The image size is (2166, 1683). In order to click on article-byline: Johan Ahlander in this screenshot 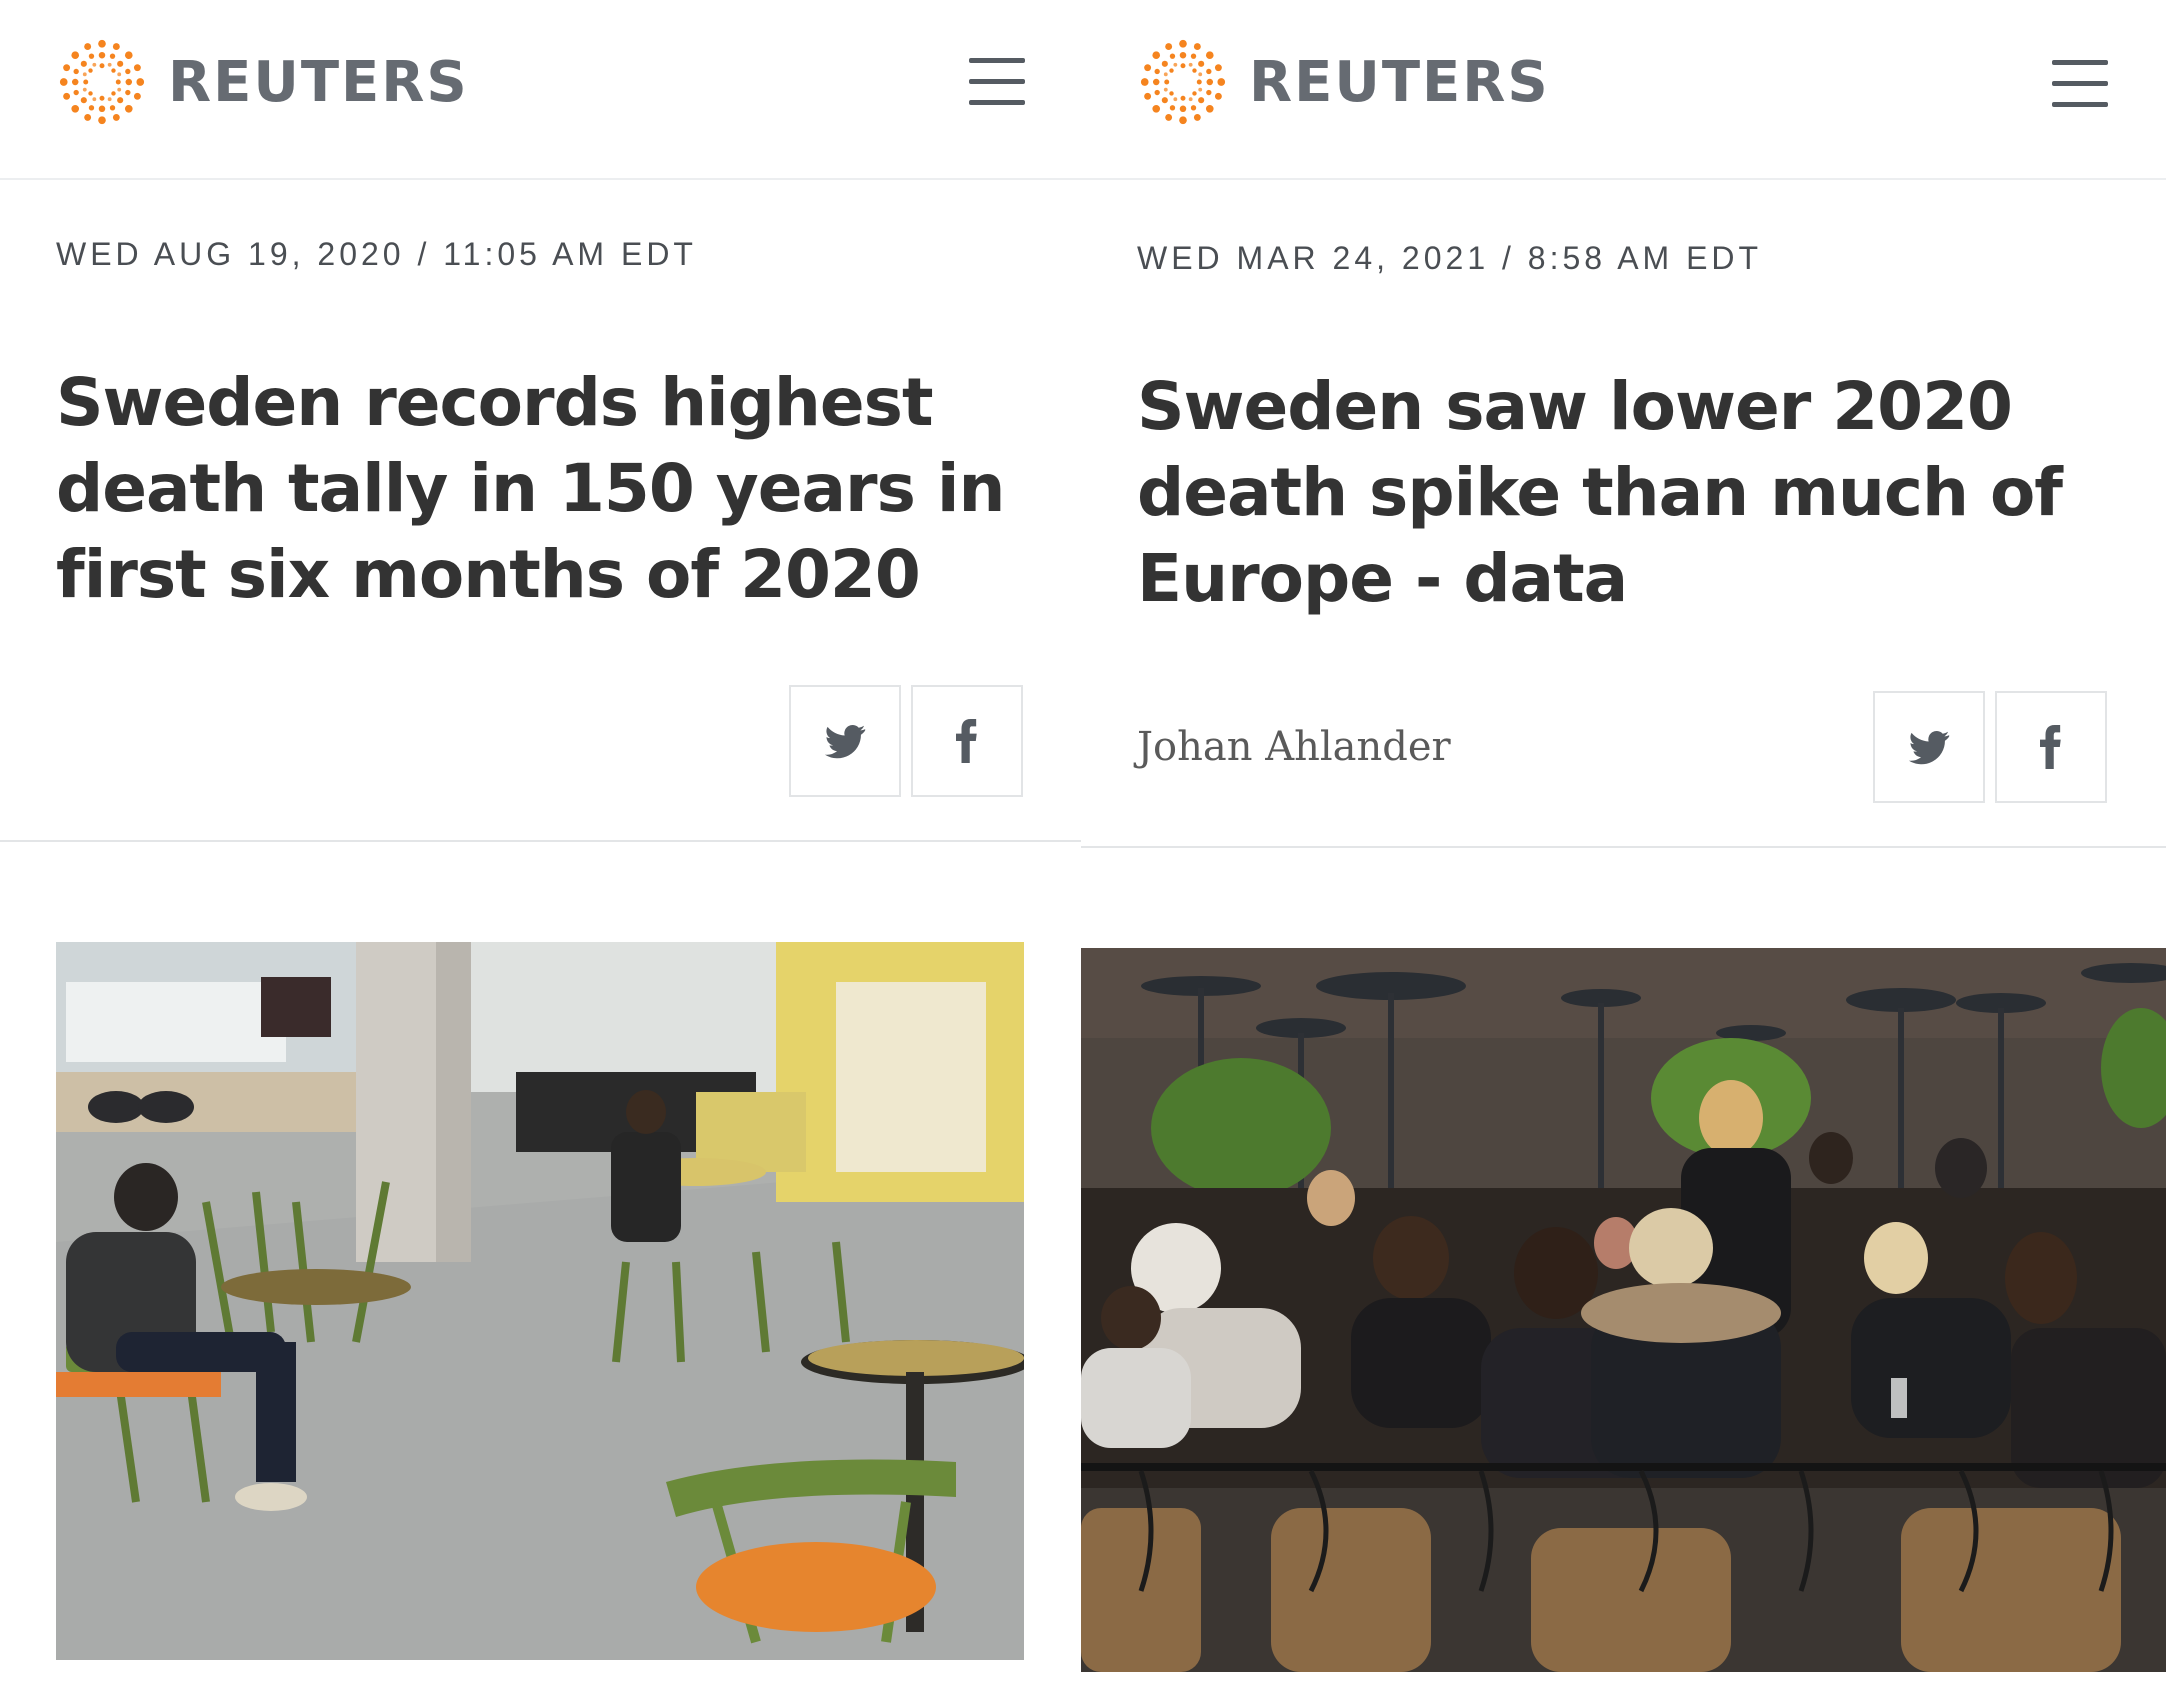, I will do `click(1294, 747)`.